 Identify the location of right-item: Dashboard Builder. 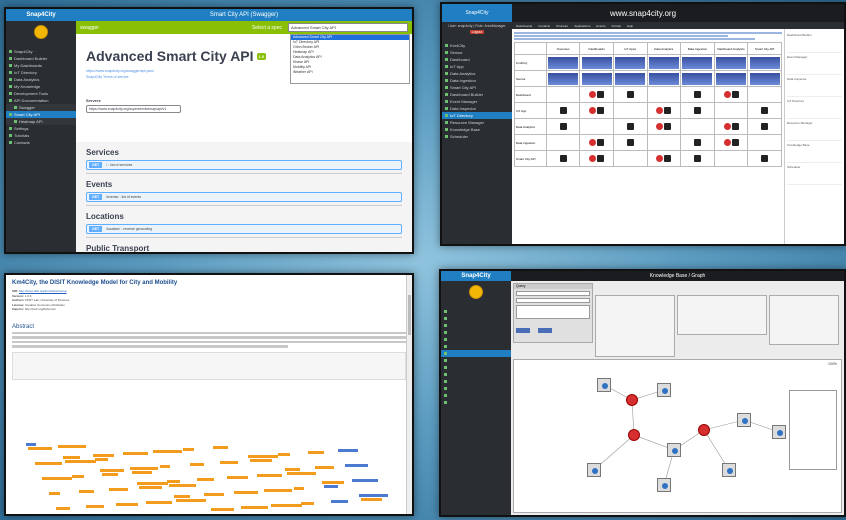
(814, 42).